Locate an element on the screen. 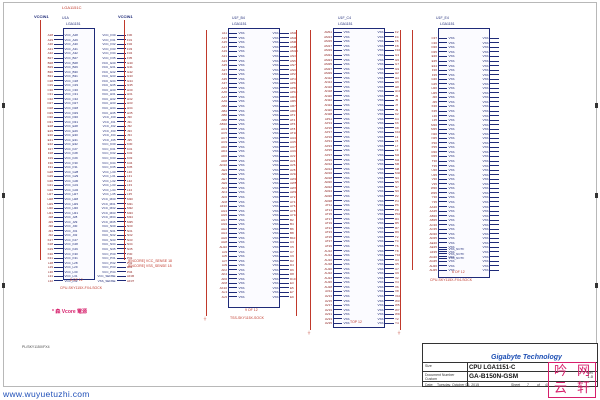 The height and width of the screenshot is (400, 600). pin-column-extra: VSS_NCTF VSS_NCTF VSS_NCTF is located at coordinates (442, 254).